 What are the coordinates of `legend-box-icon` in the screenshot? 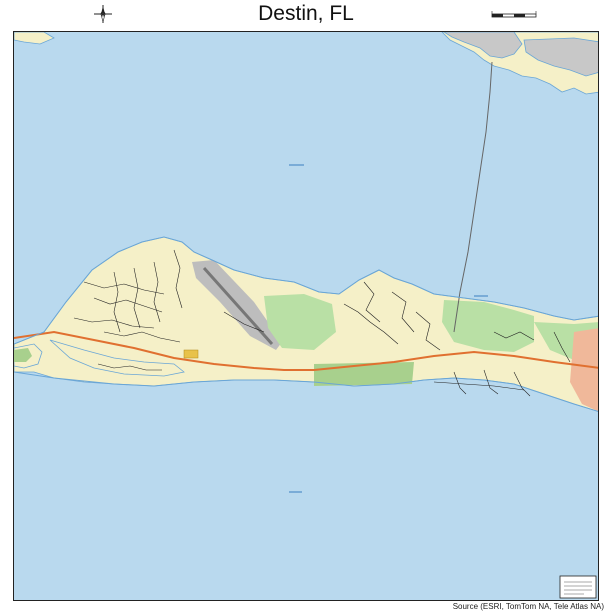 It's located at (578, 587).